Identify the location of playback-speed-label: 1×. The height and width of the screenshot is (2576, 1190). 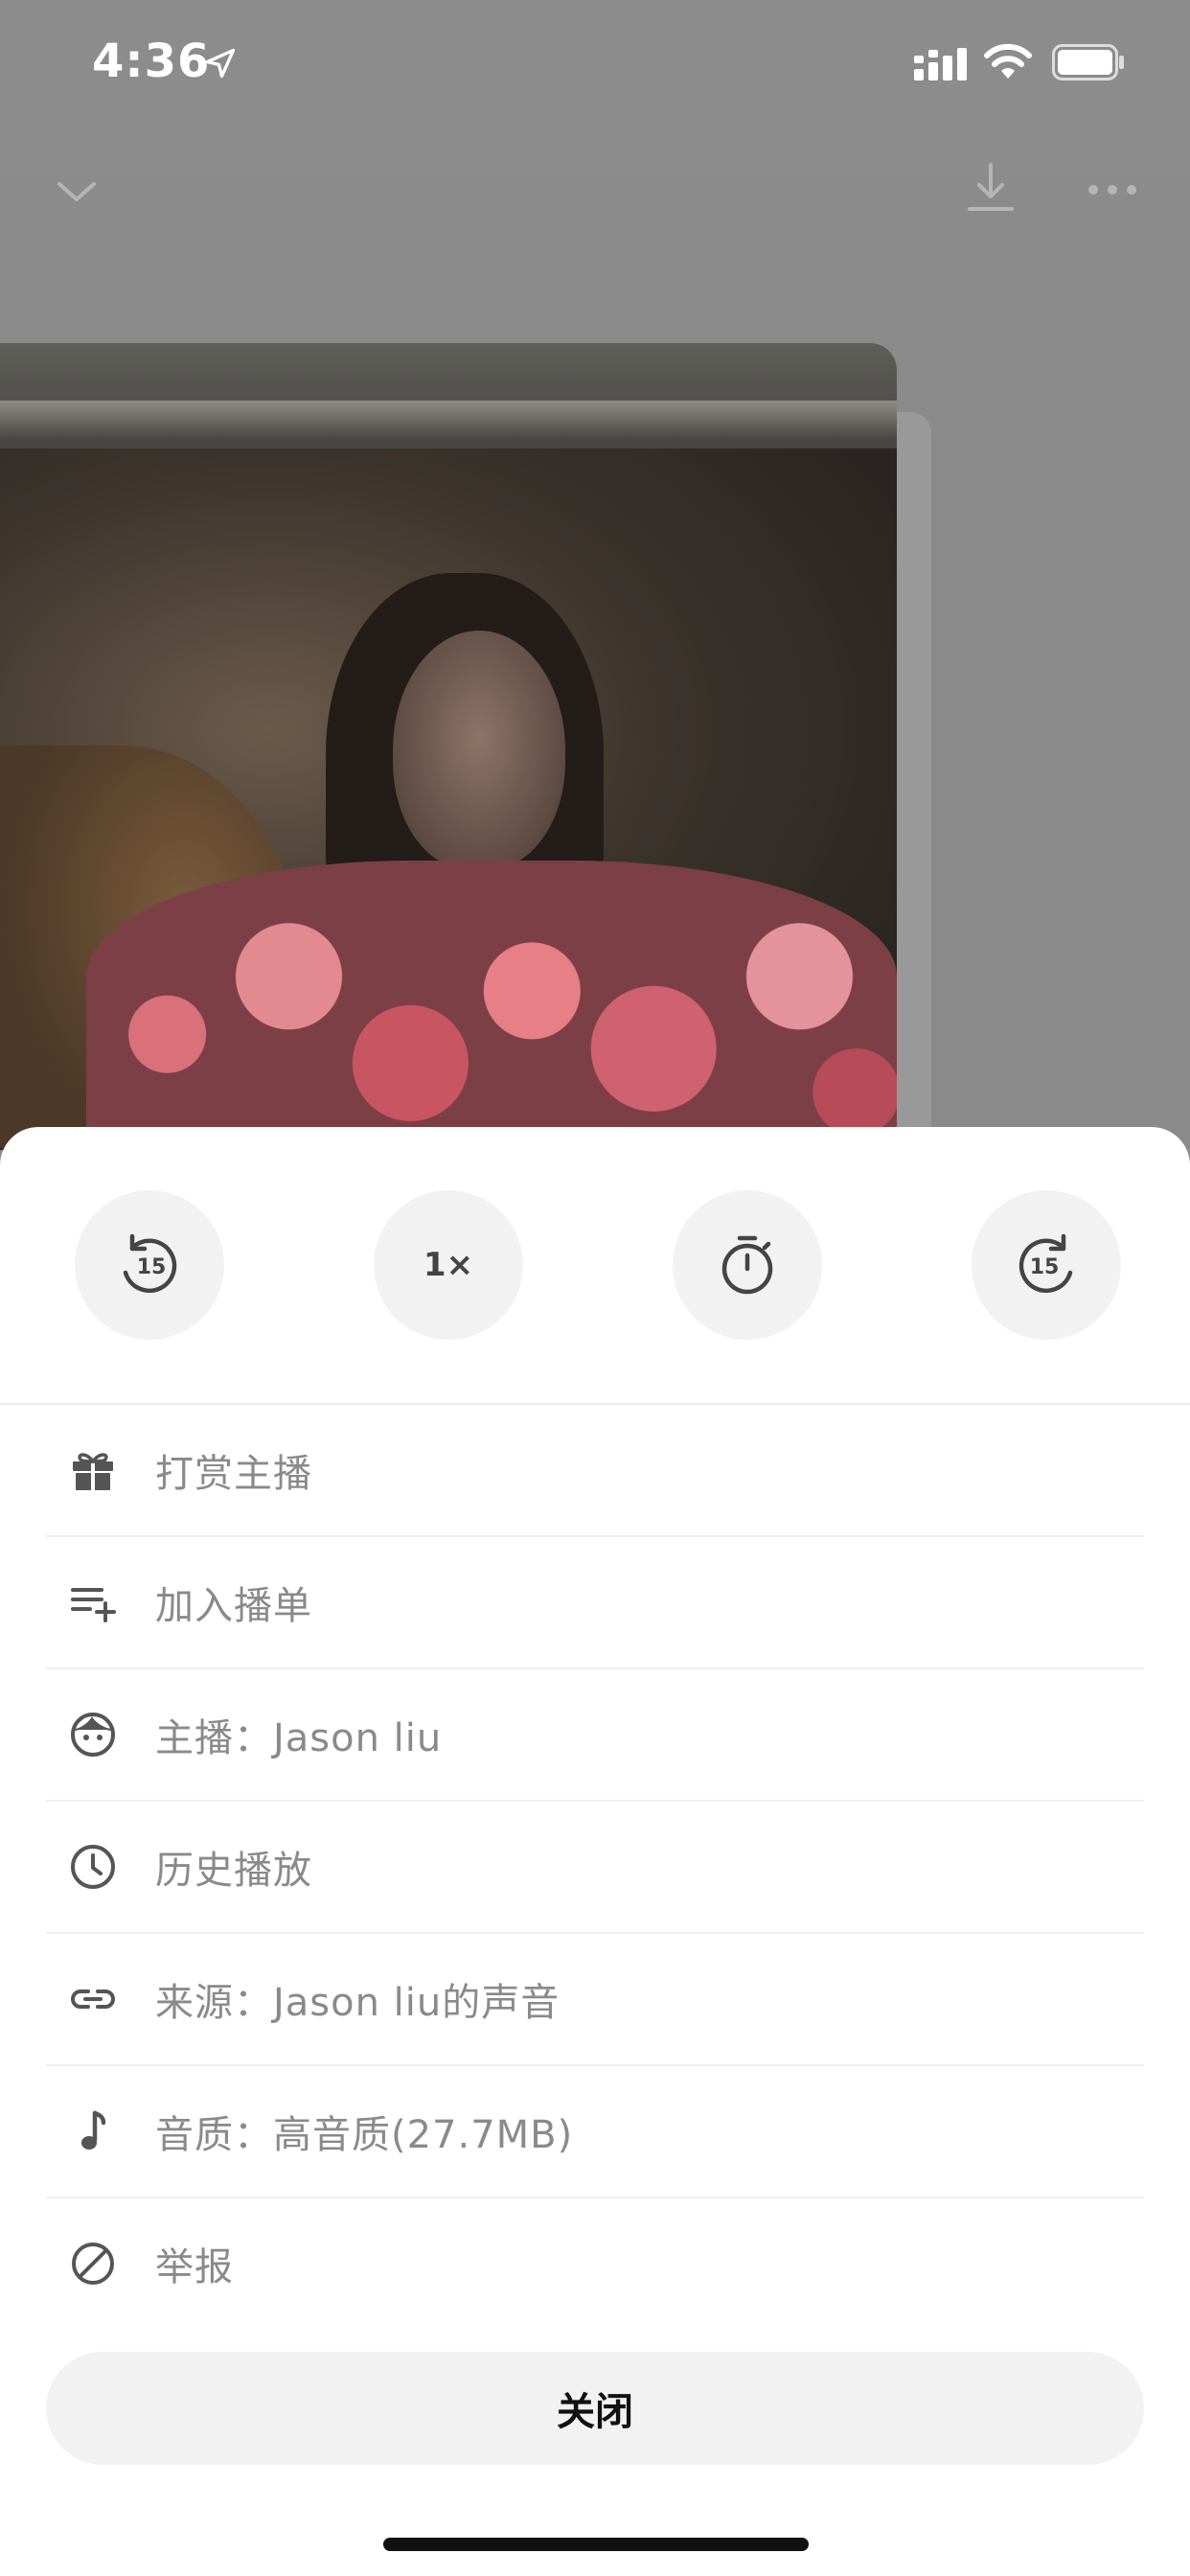
(449, 1265).